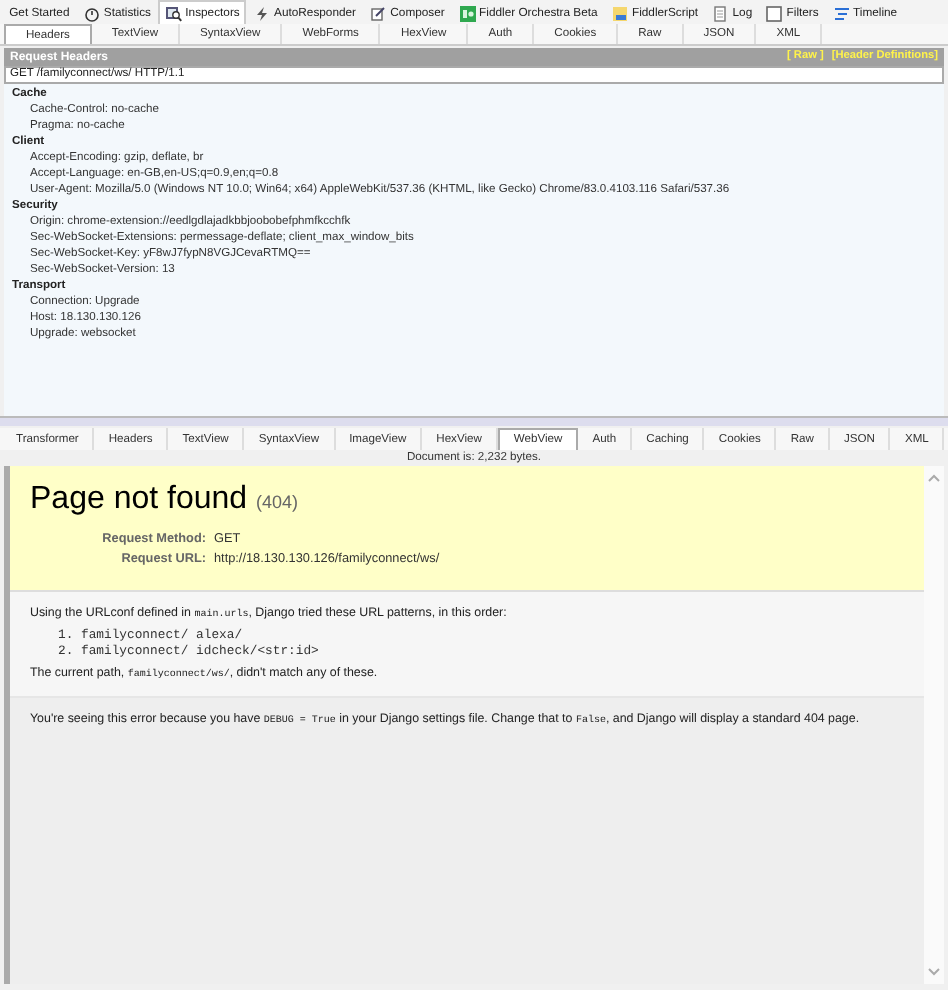 The height and width of the screenshot is (990, 948). Describe the element at coordinates (467, 13) in the screenshot. I see `app-logo-icon` at that location.